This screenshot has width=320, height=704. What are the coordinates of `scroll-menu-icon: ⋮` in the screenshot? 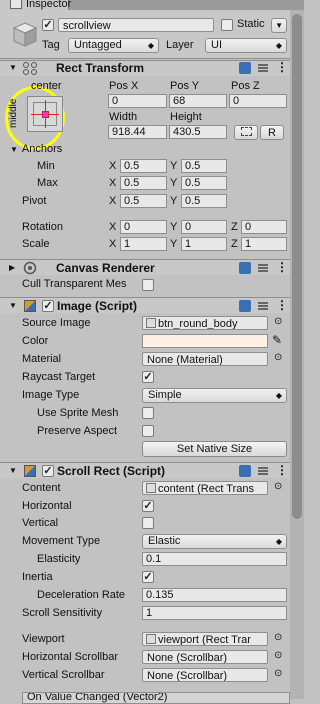 It's located at (282, 470).